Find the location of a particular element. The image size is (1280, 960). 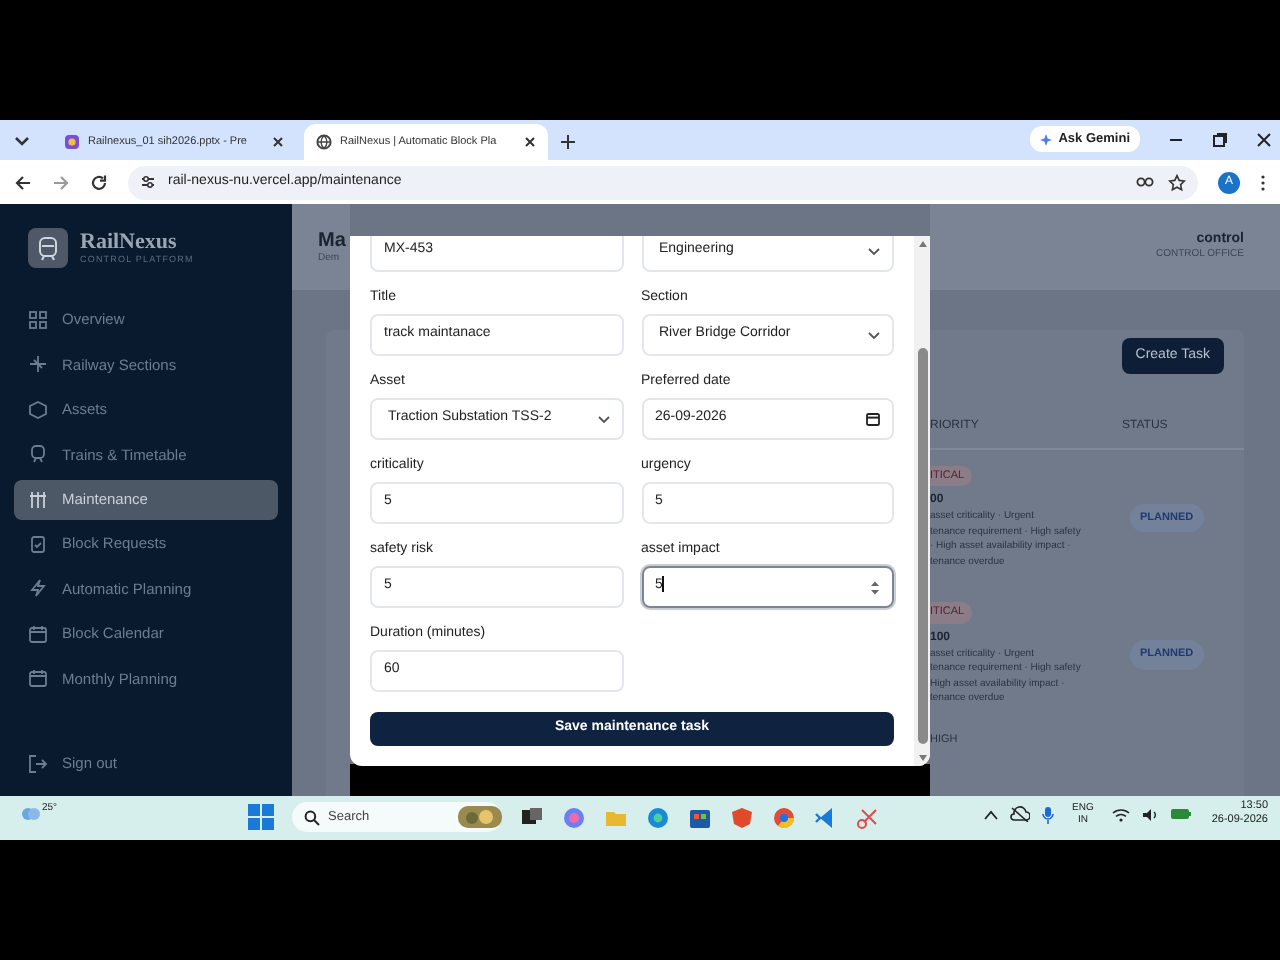

app-icon is located at coordinates (72, 142).